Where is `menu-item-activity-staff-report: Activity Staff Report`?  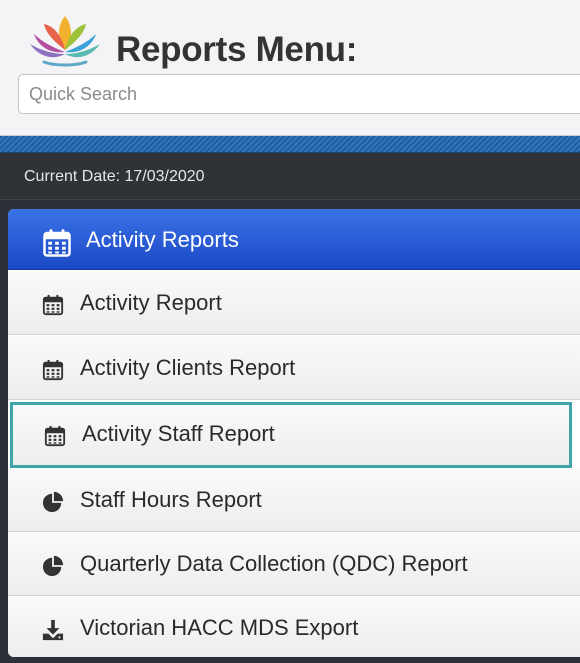 menu-item-activity-staff-report: Activity Staff Report is located at coordinates (291, 435).